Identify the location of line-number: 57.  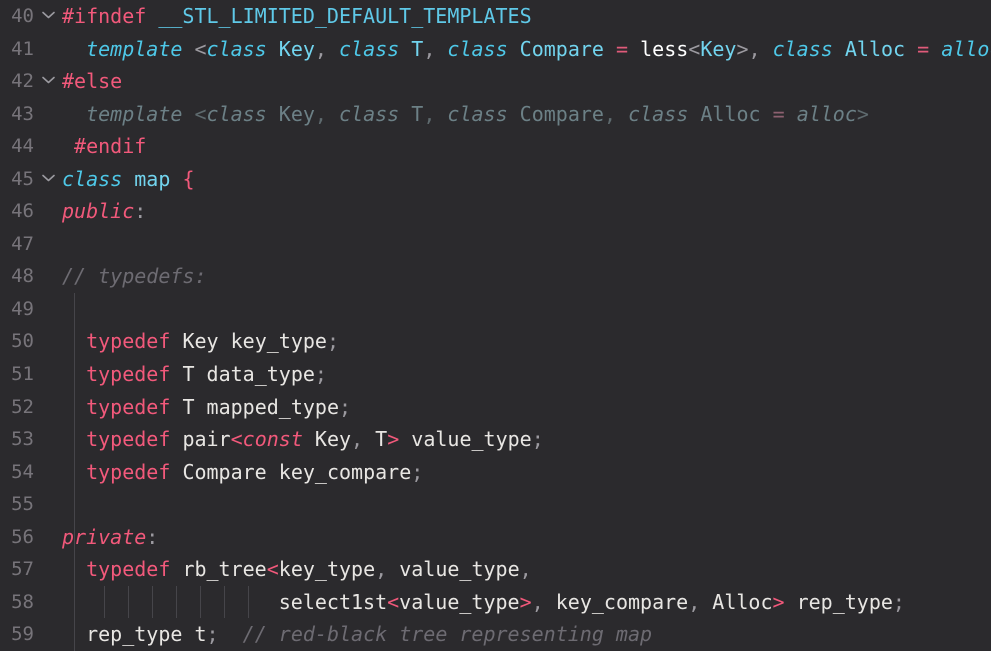
(22, 569).